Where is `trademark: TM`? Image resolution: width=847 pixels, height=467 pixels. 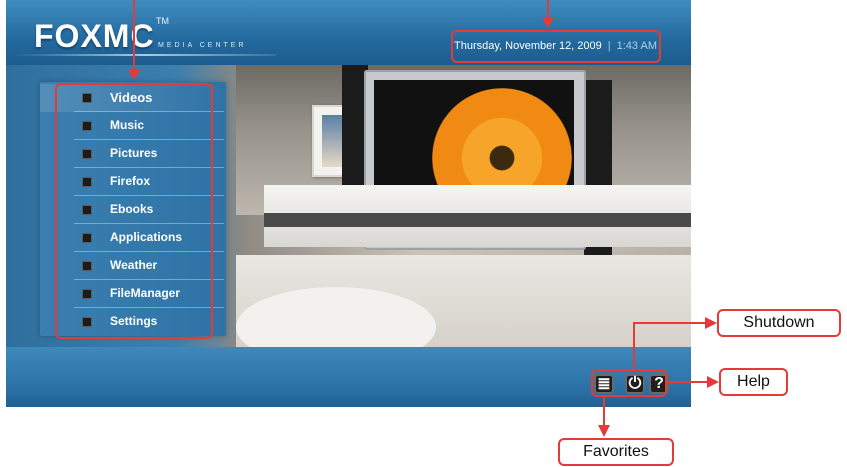 trademark: TM is located at coordinates (162, 21).